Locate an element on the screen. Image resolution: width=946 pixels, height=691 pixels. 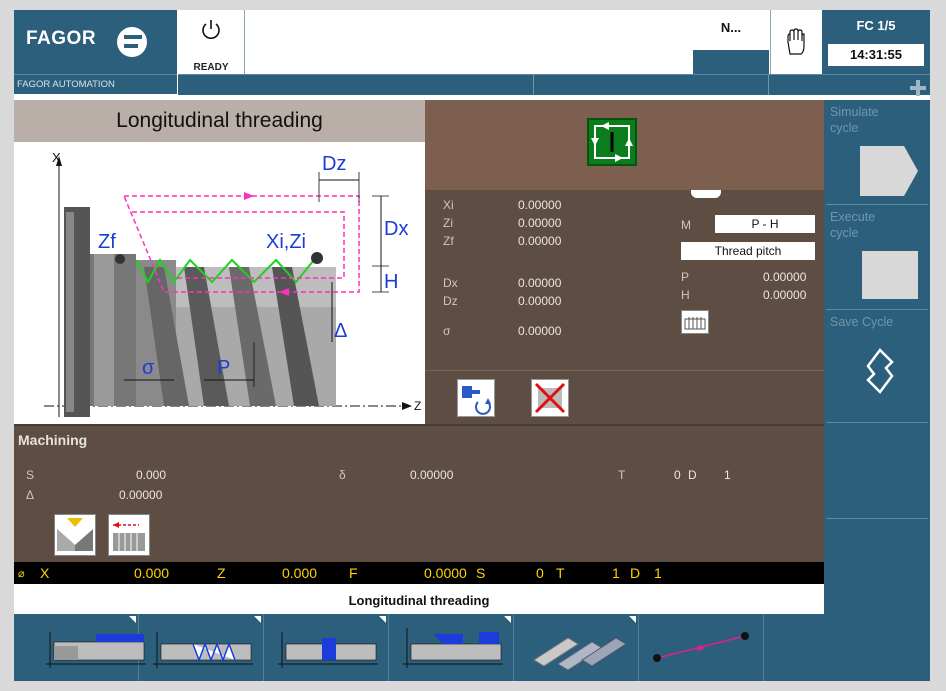
thread-exit-button is located at coordinates (129, 535).